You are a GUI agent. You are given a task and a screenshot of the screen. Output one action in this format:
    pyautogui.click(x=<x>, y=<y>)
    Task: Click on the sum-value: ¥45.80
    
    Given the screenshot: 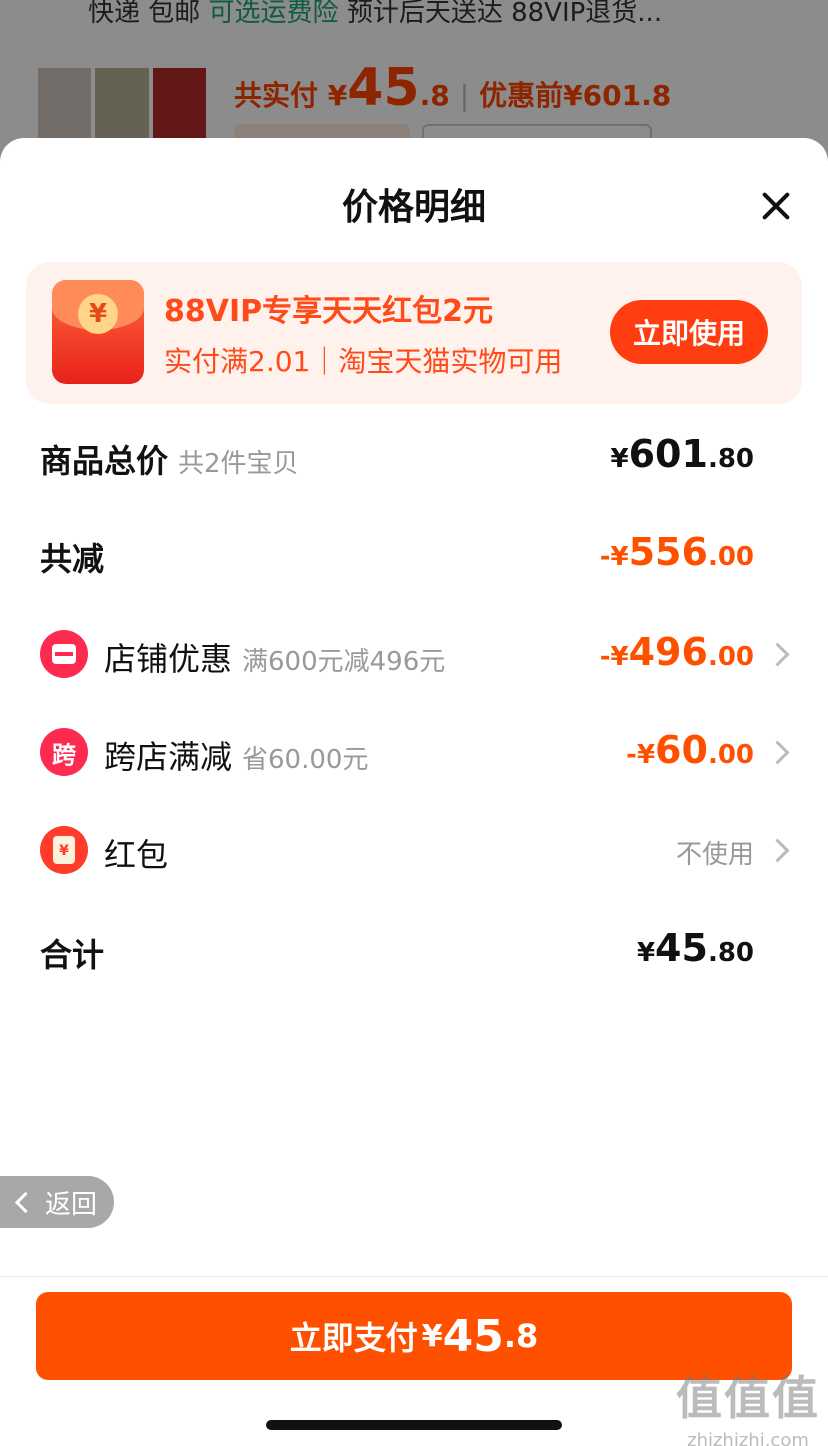 What is the action you would take?
    pyautogui.click(x=695, y=948)
    